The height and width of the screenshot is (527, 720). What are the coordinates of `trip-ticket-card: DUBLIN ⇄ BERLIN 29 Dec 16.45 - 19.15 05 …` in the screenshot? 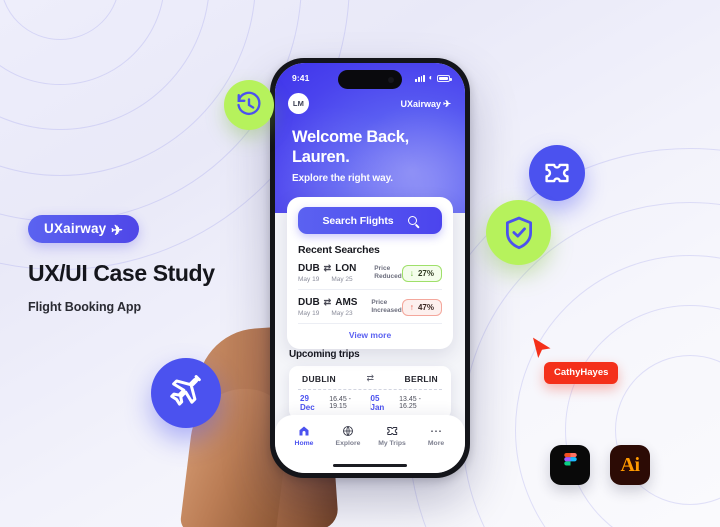 It's located at (370, 392).